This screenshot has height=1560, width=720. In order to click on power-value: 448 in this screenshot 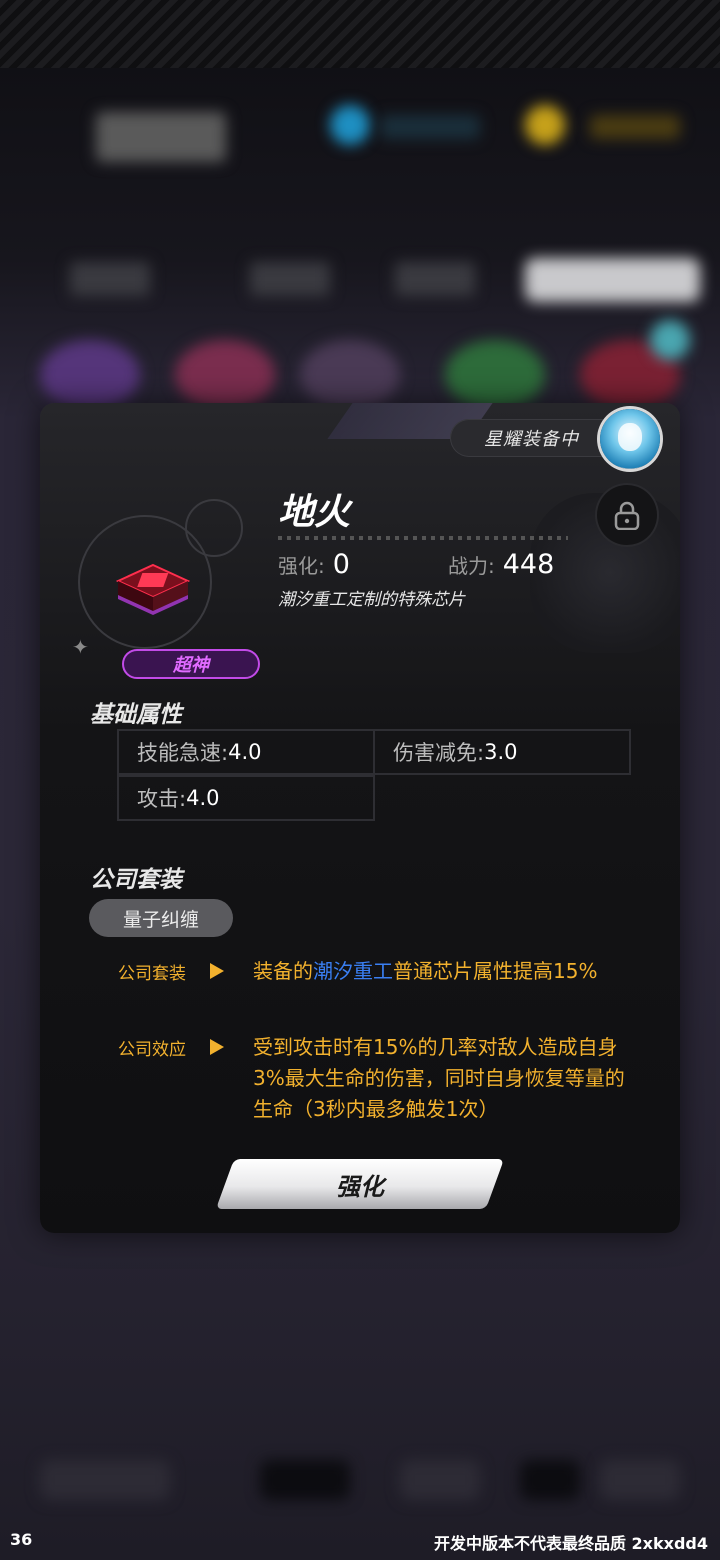, I will do `click(528, 564)`.